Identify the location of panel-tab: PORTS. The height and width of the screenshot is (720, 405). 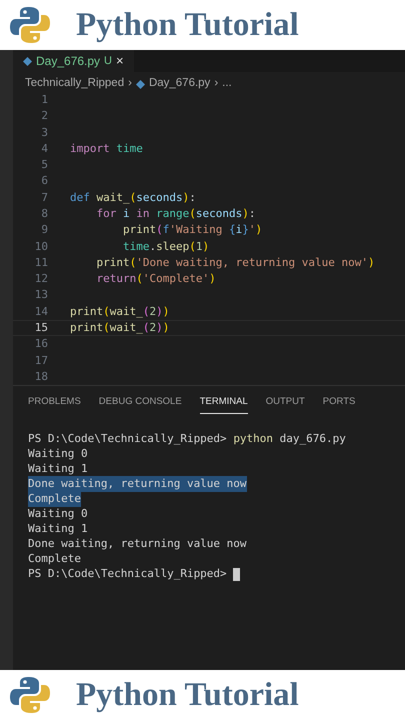
(339, 404).